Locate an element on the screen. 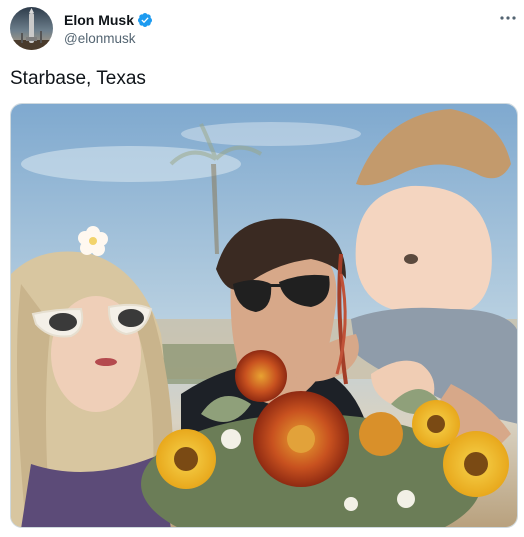 This screenshot has height=537, width=524. tweet-header: Elon Musk @elonmusk is located at coordinates (264, 29).